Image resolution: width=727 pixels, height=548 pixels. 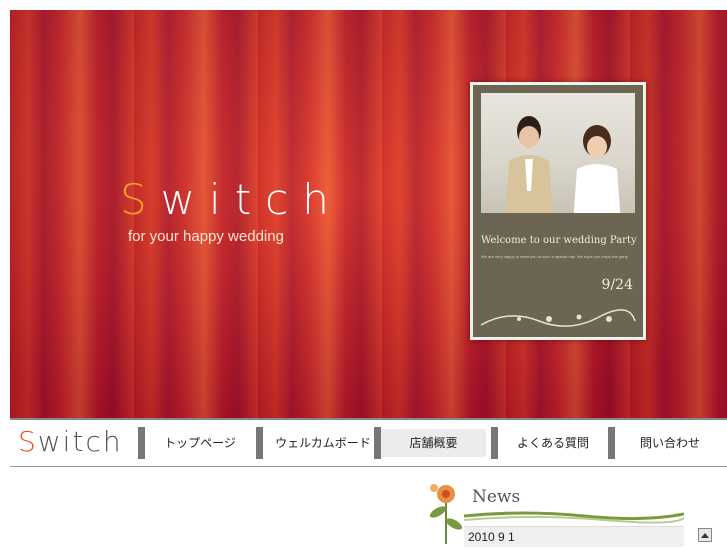 I want to click on nav-item-store-info: 店舗概要, so click(x=433, y=443).